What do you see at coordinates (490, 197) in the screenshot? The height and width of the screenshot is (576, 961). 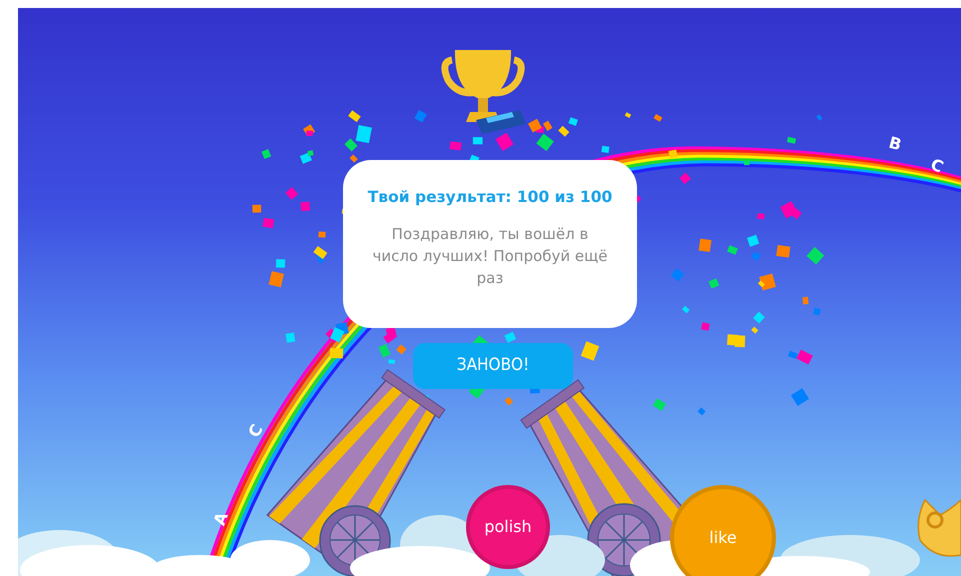 I see `result-title: Твой результат: 100 из 100` at bounding box center [490, 197].